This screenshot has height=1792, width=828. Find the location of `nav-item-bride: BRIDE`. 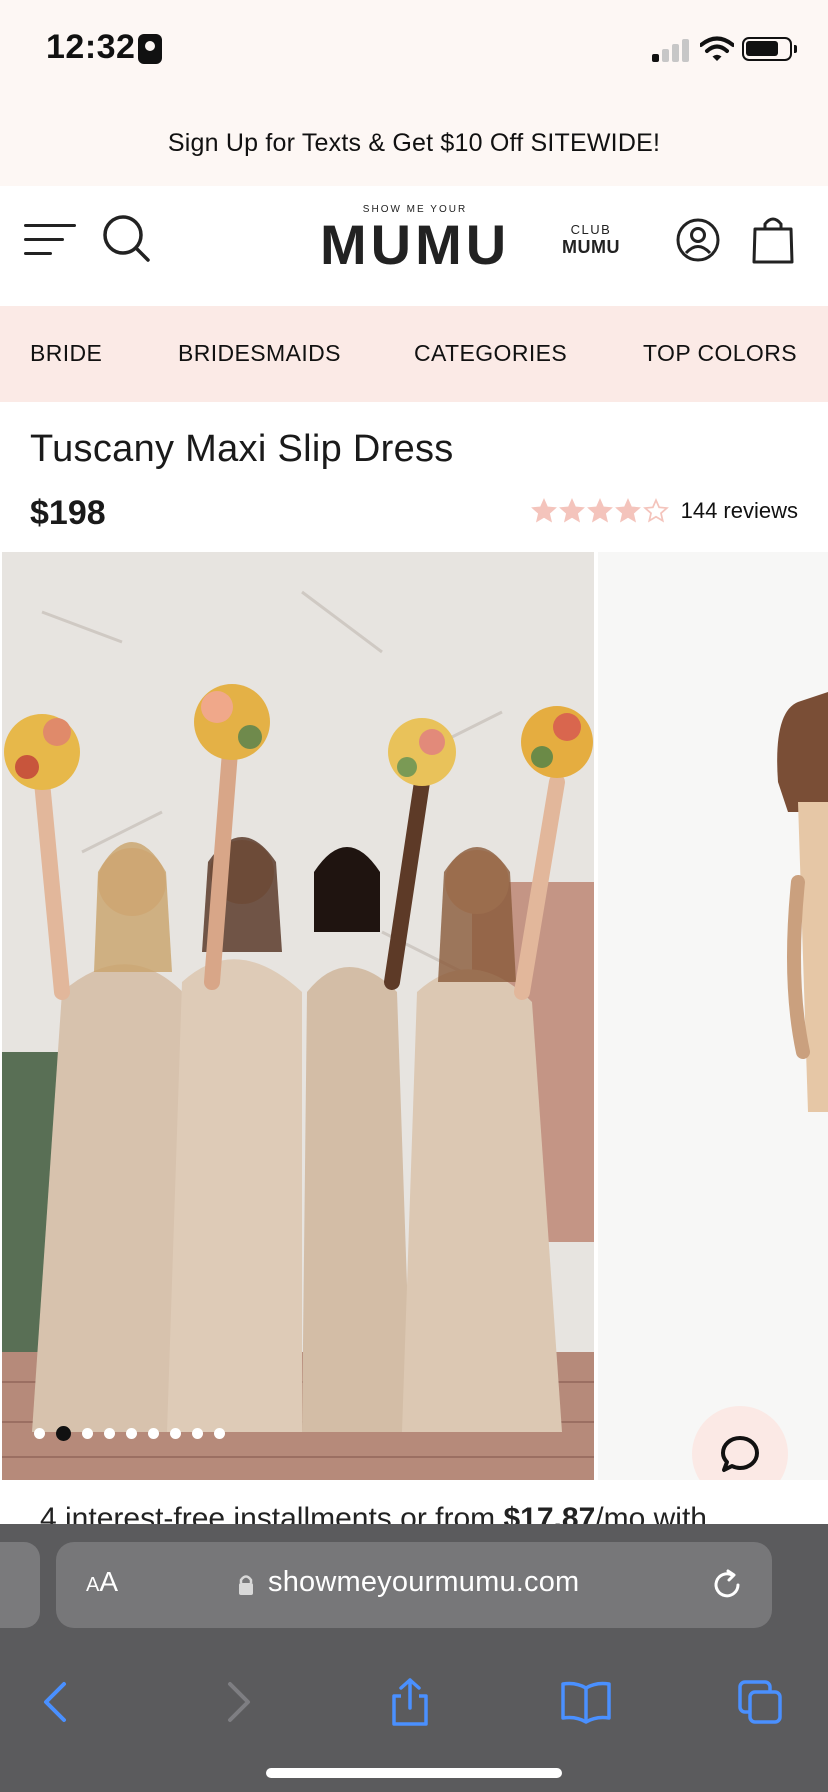

nav-item-bride: BRIDE is located at coordinates (66, 353).